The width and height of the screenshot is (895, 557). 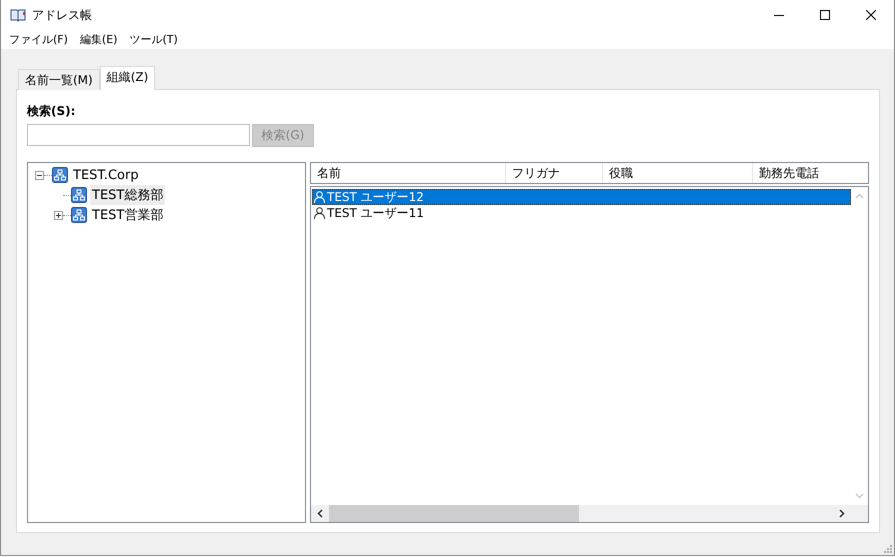 What do you see at coordinates (810, 173) in the screenshot?
I see `column-header: 勤務先電話` at bounding box center [810, 173].